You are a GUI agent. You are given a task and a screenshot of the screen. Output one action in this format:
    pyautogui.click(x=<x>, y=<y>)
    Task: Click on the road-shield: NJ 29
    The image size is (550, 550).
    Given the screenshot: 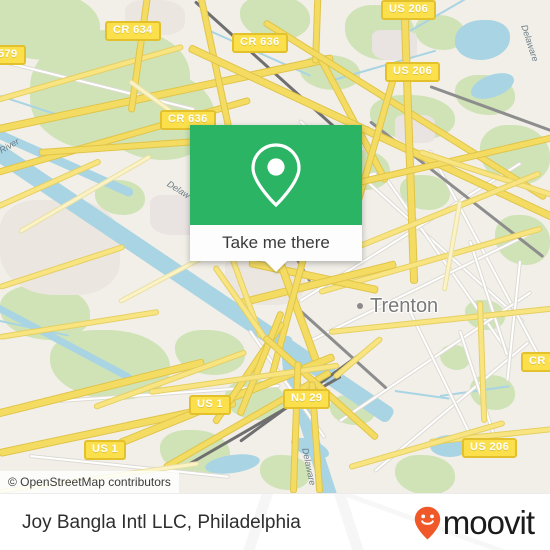 What is the action you would take?
    pyautogui.click(x=307, y=399)
    